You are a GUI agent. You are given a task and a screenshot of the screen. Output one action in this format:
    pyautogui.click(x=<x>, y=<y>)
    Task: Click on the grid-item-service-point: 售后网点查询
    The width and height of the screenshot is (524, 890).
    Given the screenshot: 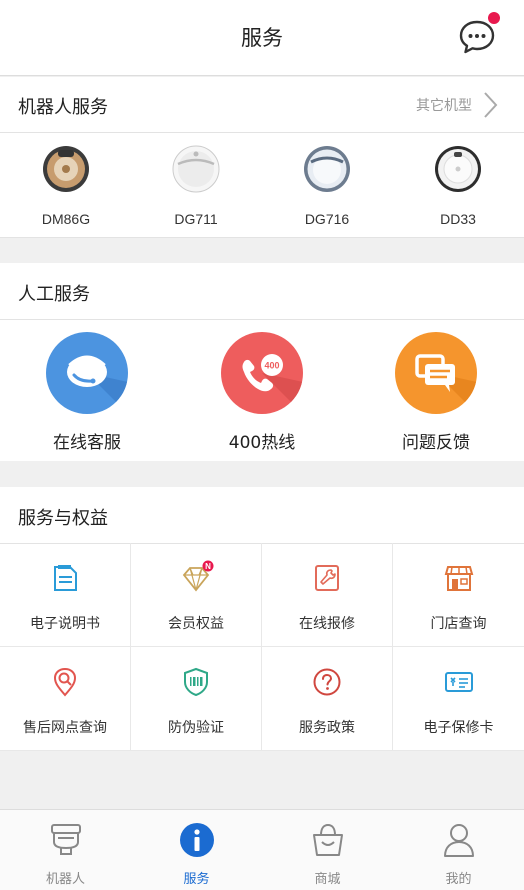 What is the action you would take?
    pyautogui.click(x=65, y=699)
    